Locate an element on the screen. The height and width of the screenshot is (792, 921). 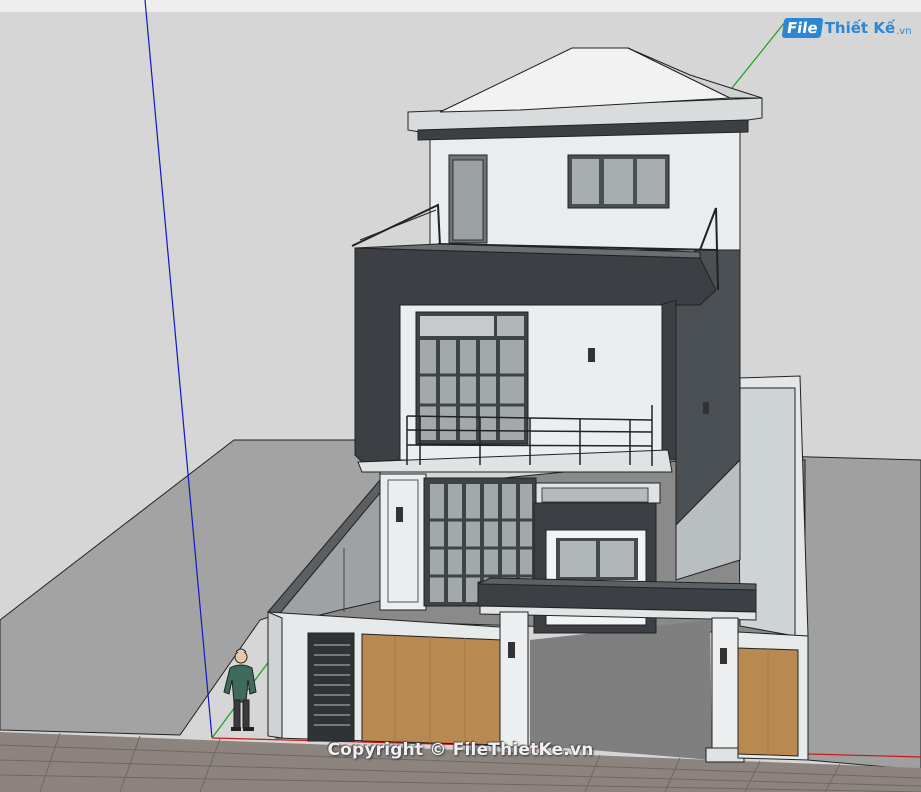
driveway is located at coordinates (621, 690).